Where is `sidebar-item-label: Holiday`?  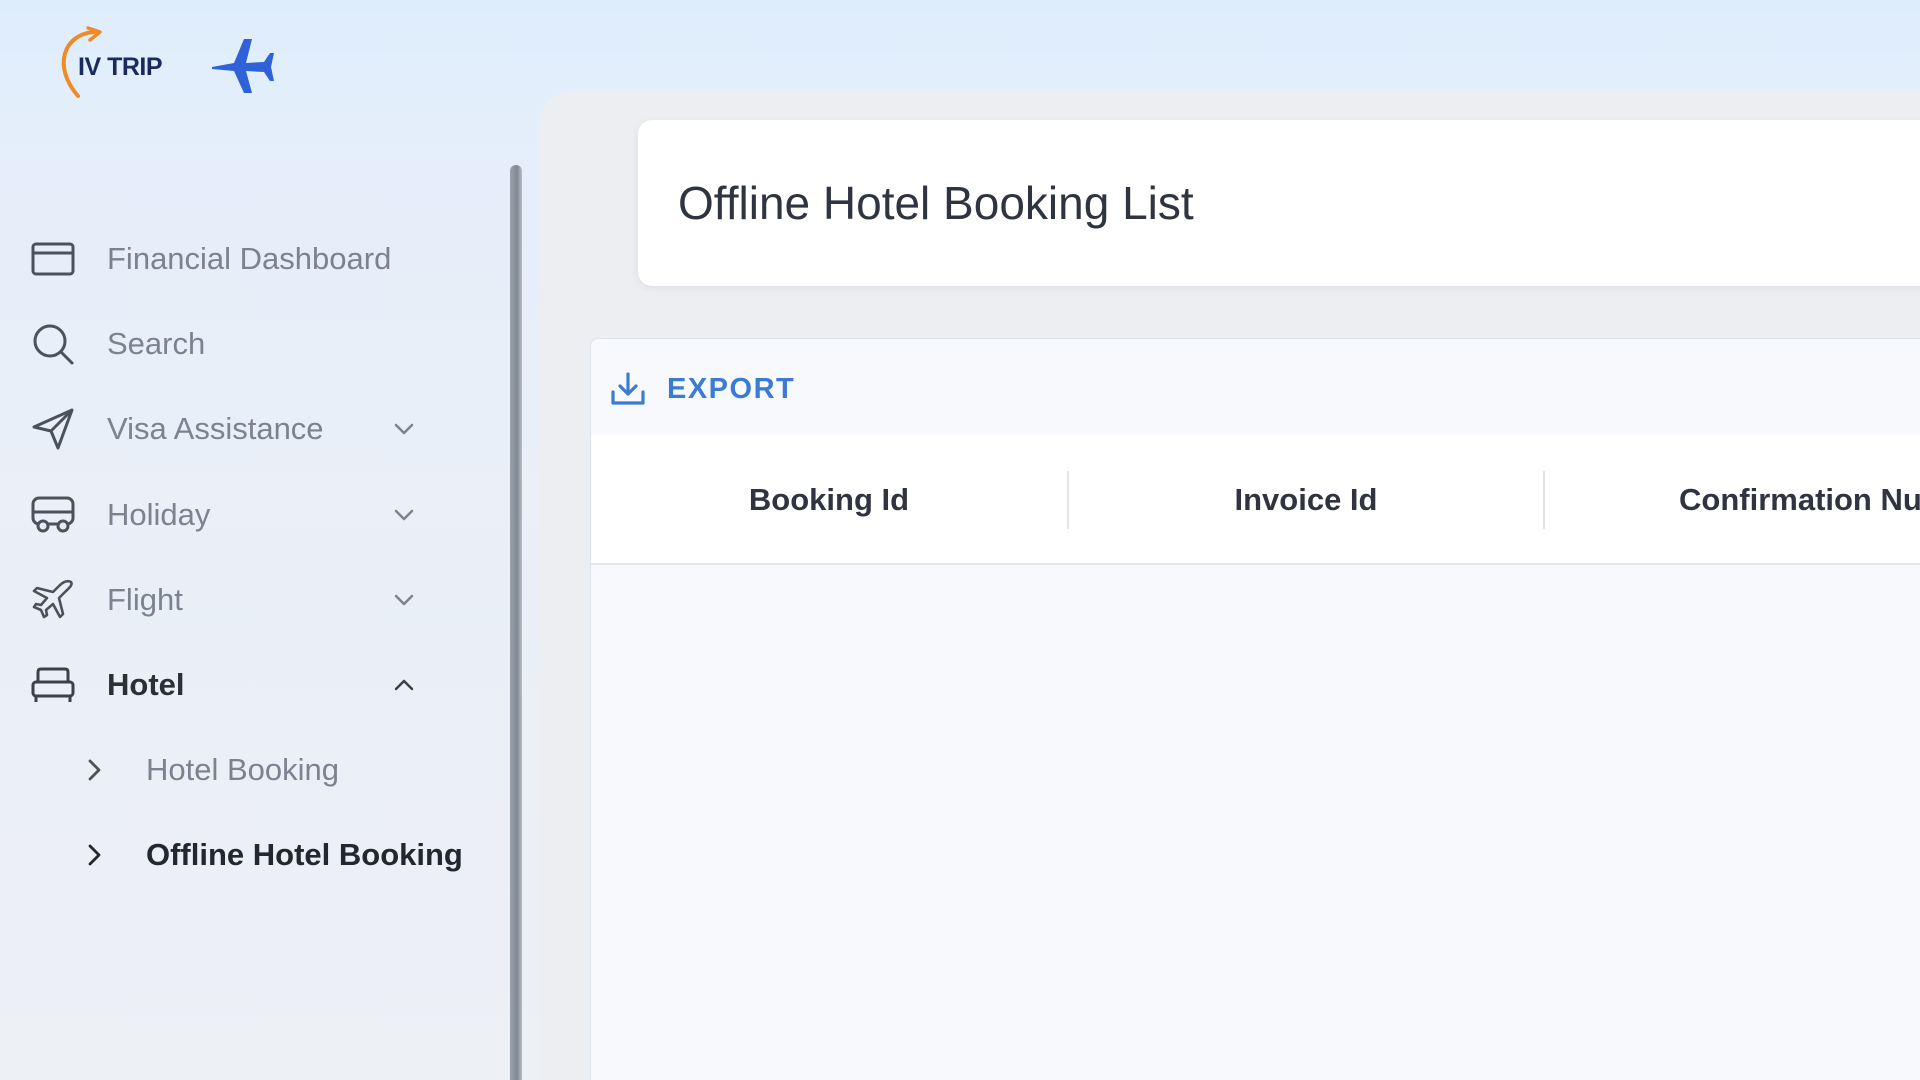 sidebar-item-label: Holiday is located at coordinates (159, 514).